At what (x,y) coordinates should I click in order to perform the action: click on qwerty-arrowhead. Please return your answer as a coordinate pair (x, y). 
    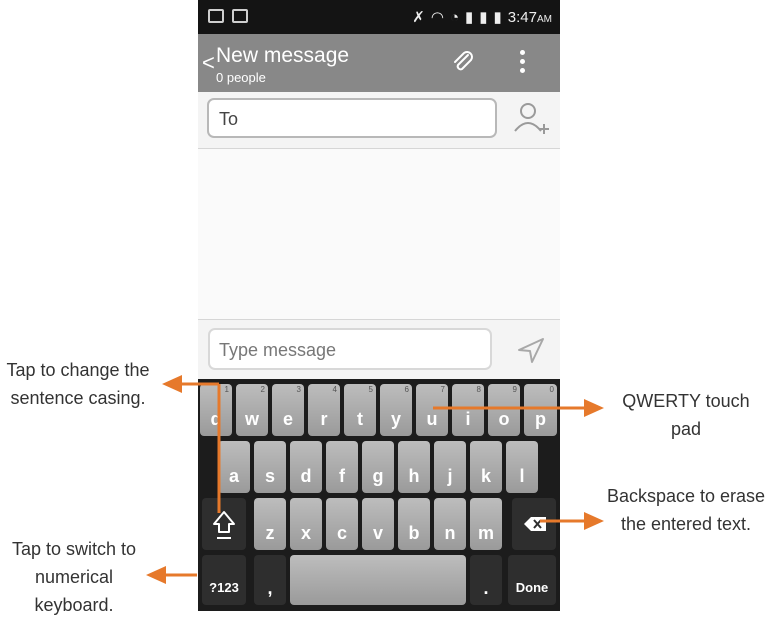
    Looking at the image, I should click on (594, 408).